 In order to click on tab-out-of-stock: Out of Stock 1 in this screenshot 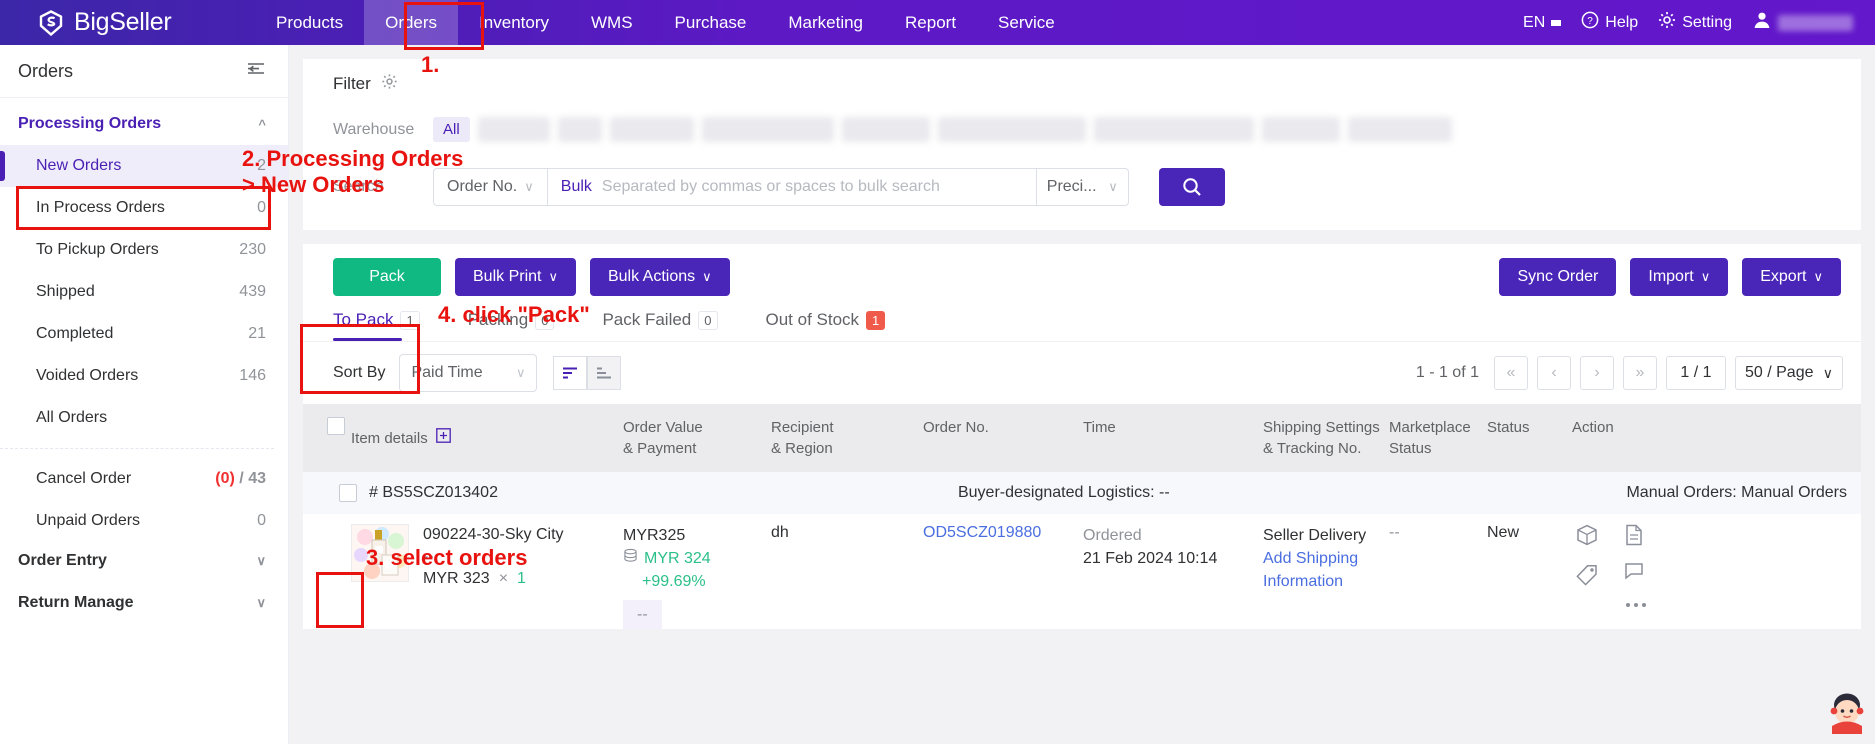, I will do `click(826, 325)`.